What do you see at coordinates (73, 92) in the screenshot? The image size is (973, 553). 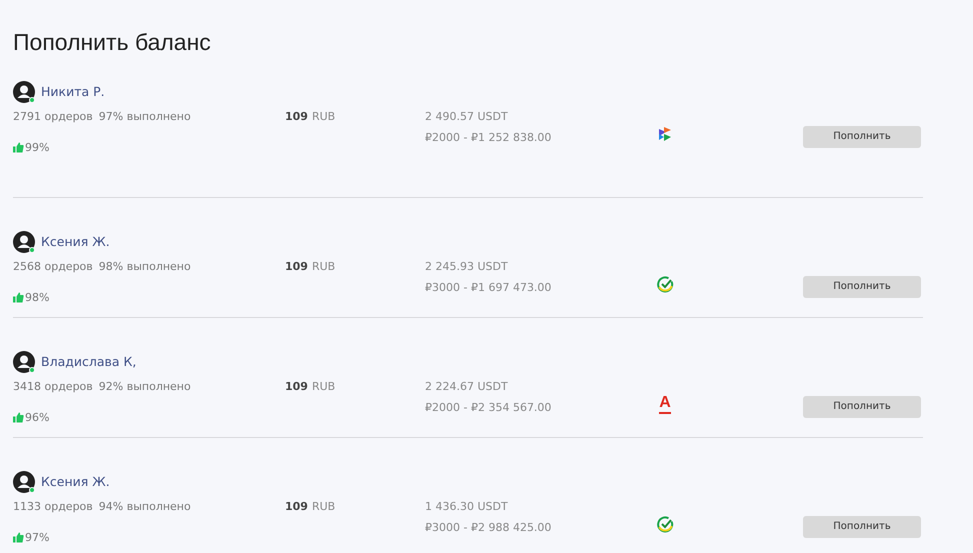 I see `trader-name: Никита Р.` at bounding box center [73, 92].